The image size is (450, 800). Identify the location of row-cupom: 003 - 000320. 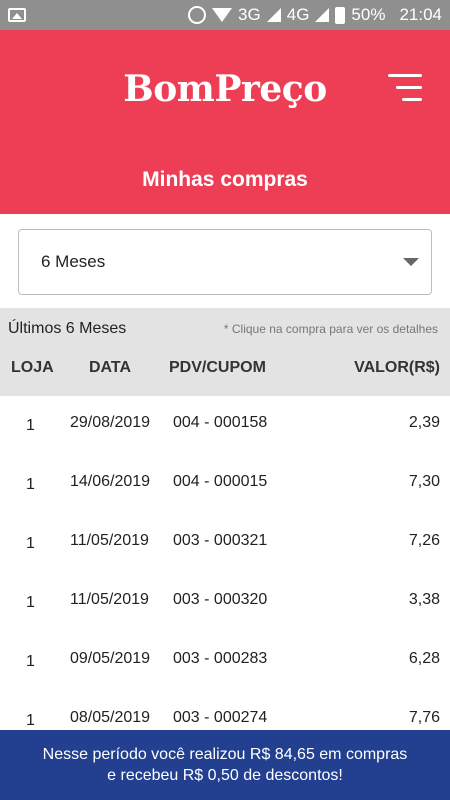
(220, 599).